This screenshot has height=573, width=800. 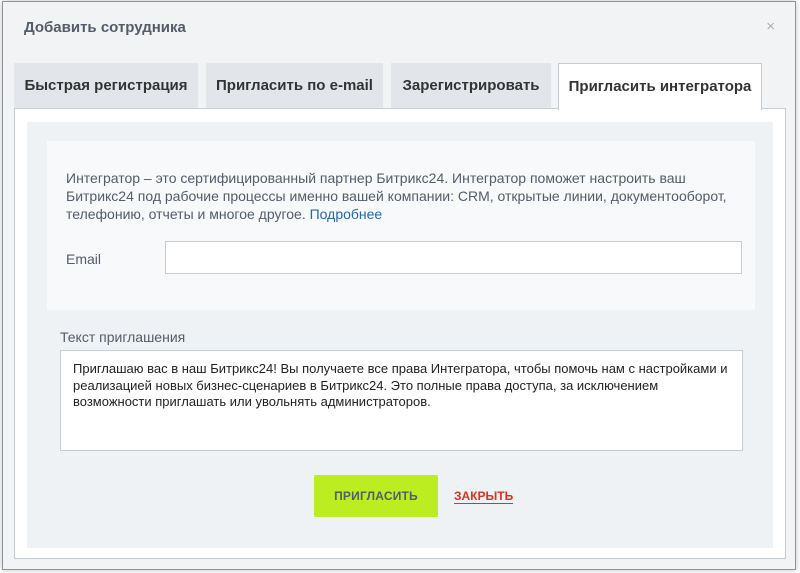 I want to click on more-link: Подробнее, so click(x=346, y=214).